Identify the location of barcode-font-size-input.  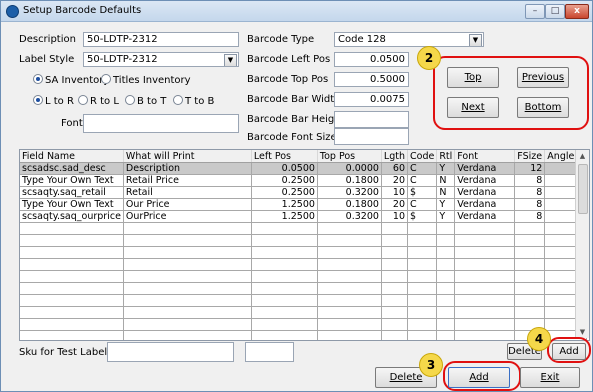
(371, 136).